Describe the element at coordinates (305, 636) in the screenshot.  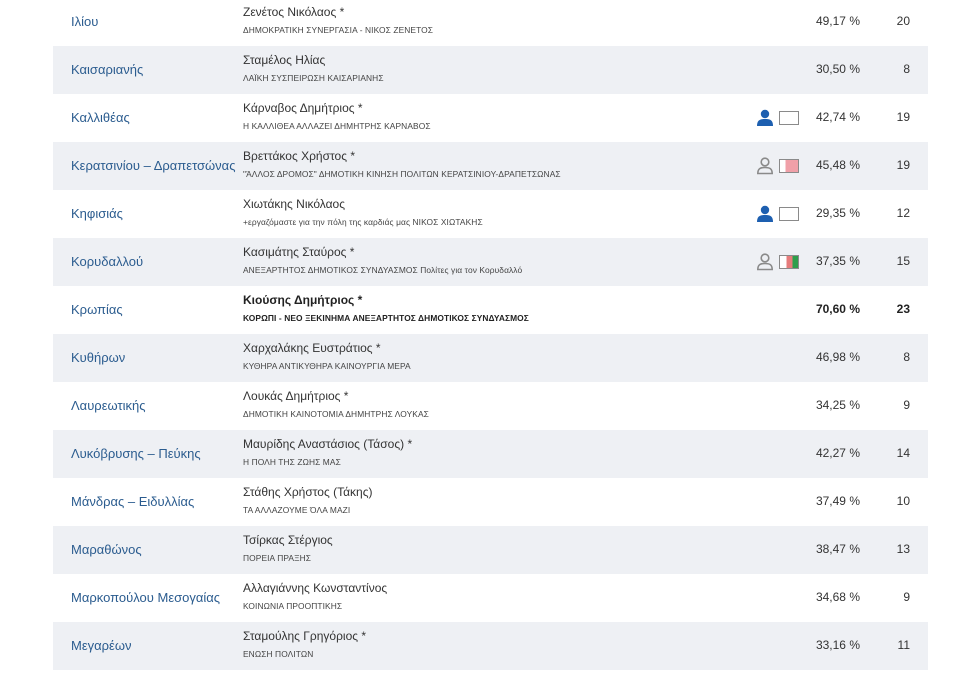
I see `candidate-name: Σταμούλης Γρηγόριος *` at that location.